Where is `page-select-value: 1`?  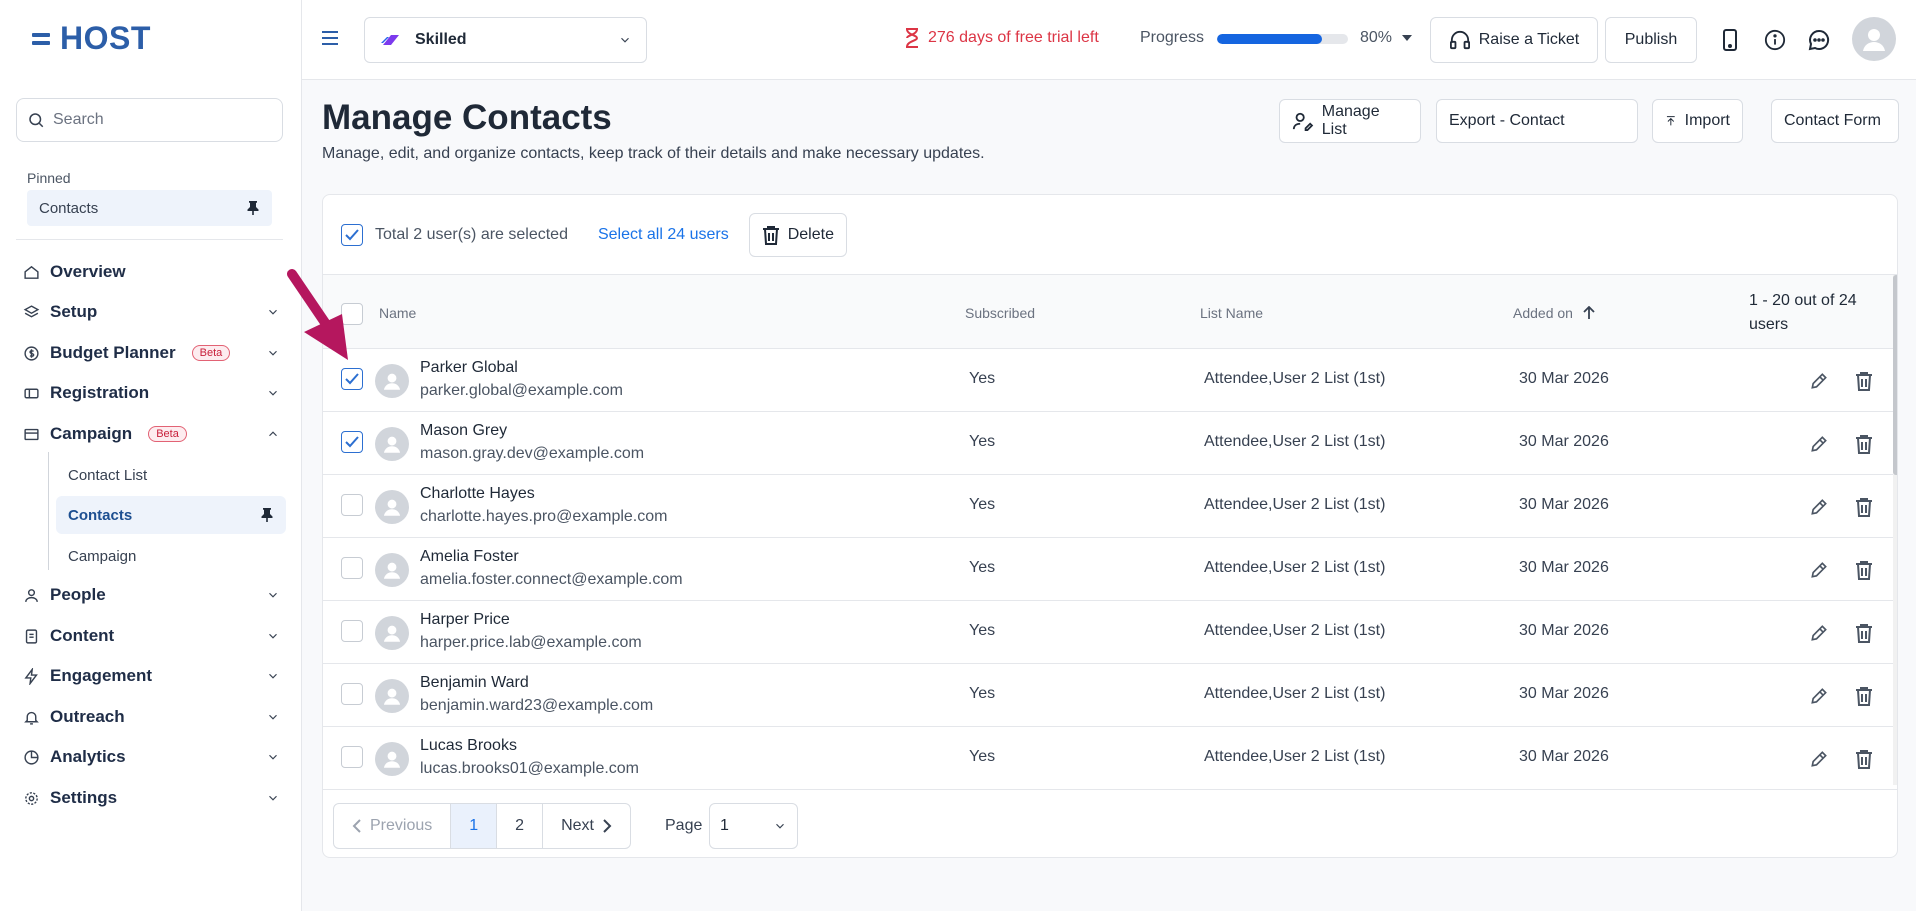
page-select-value: 1 is located at coordinates (724, 825).